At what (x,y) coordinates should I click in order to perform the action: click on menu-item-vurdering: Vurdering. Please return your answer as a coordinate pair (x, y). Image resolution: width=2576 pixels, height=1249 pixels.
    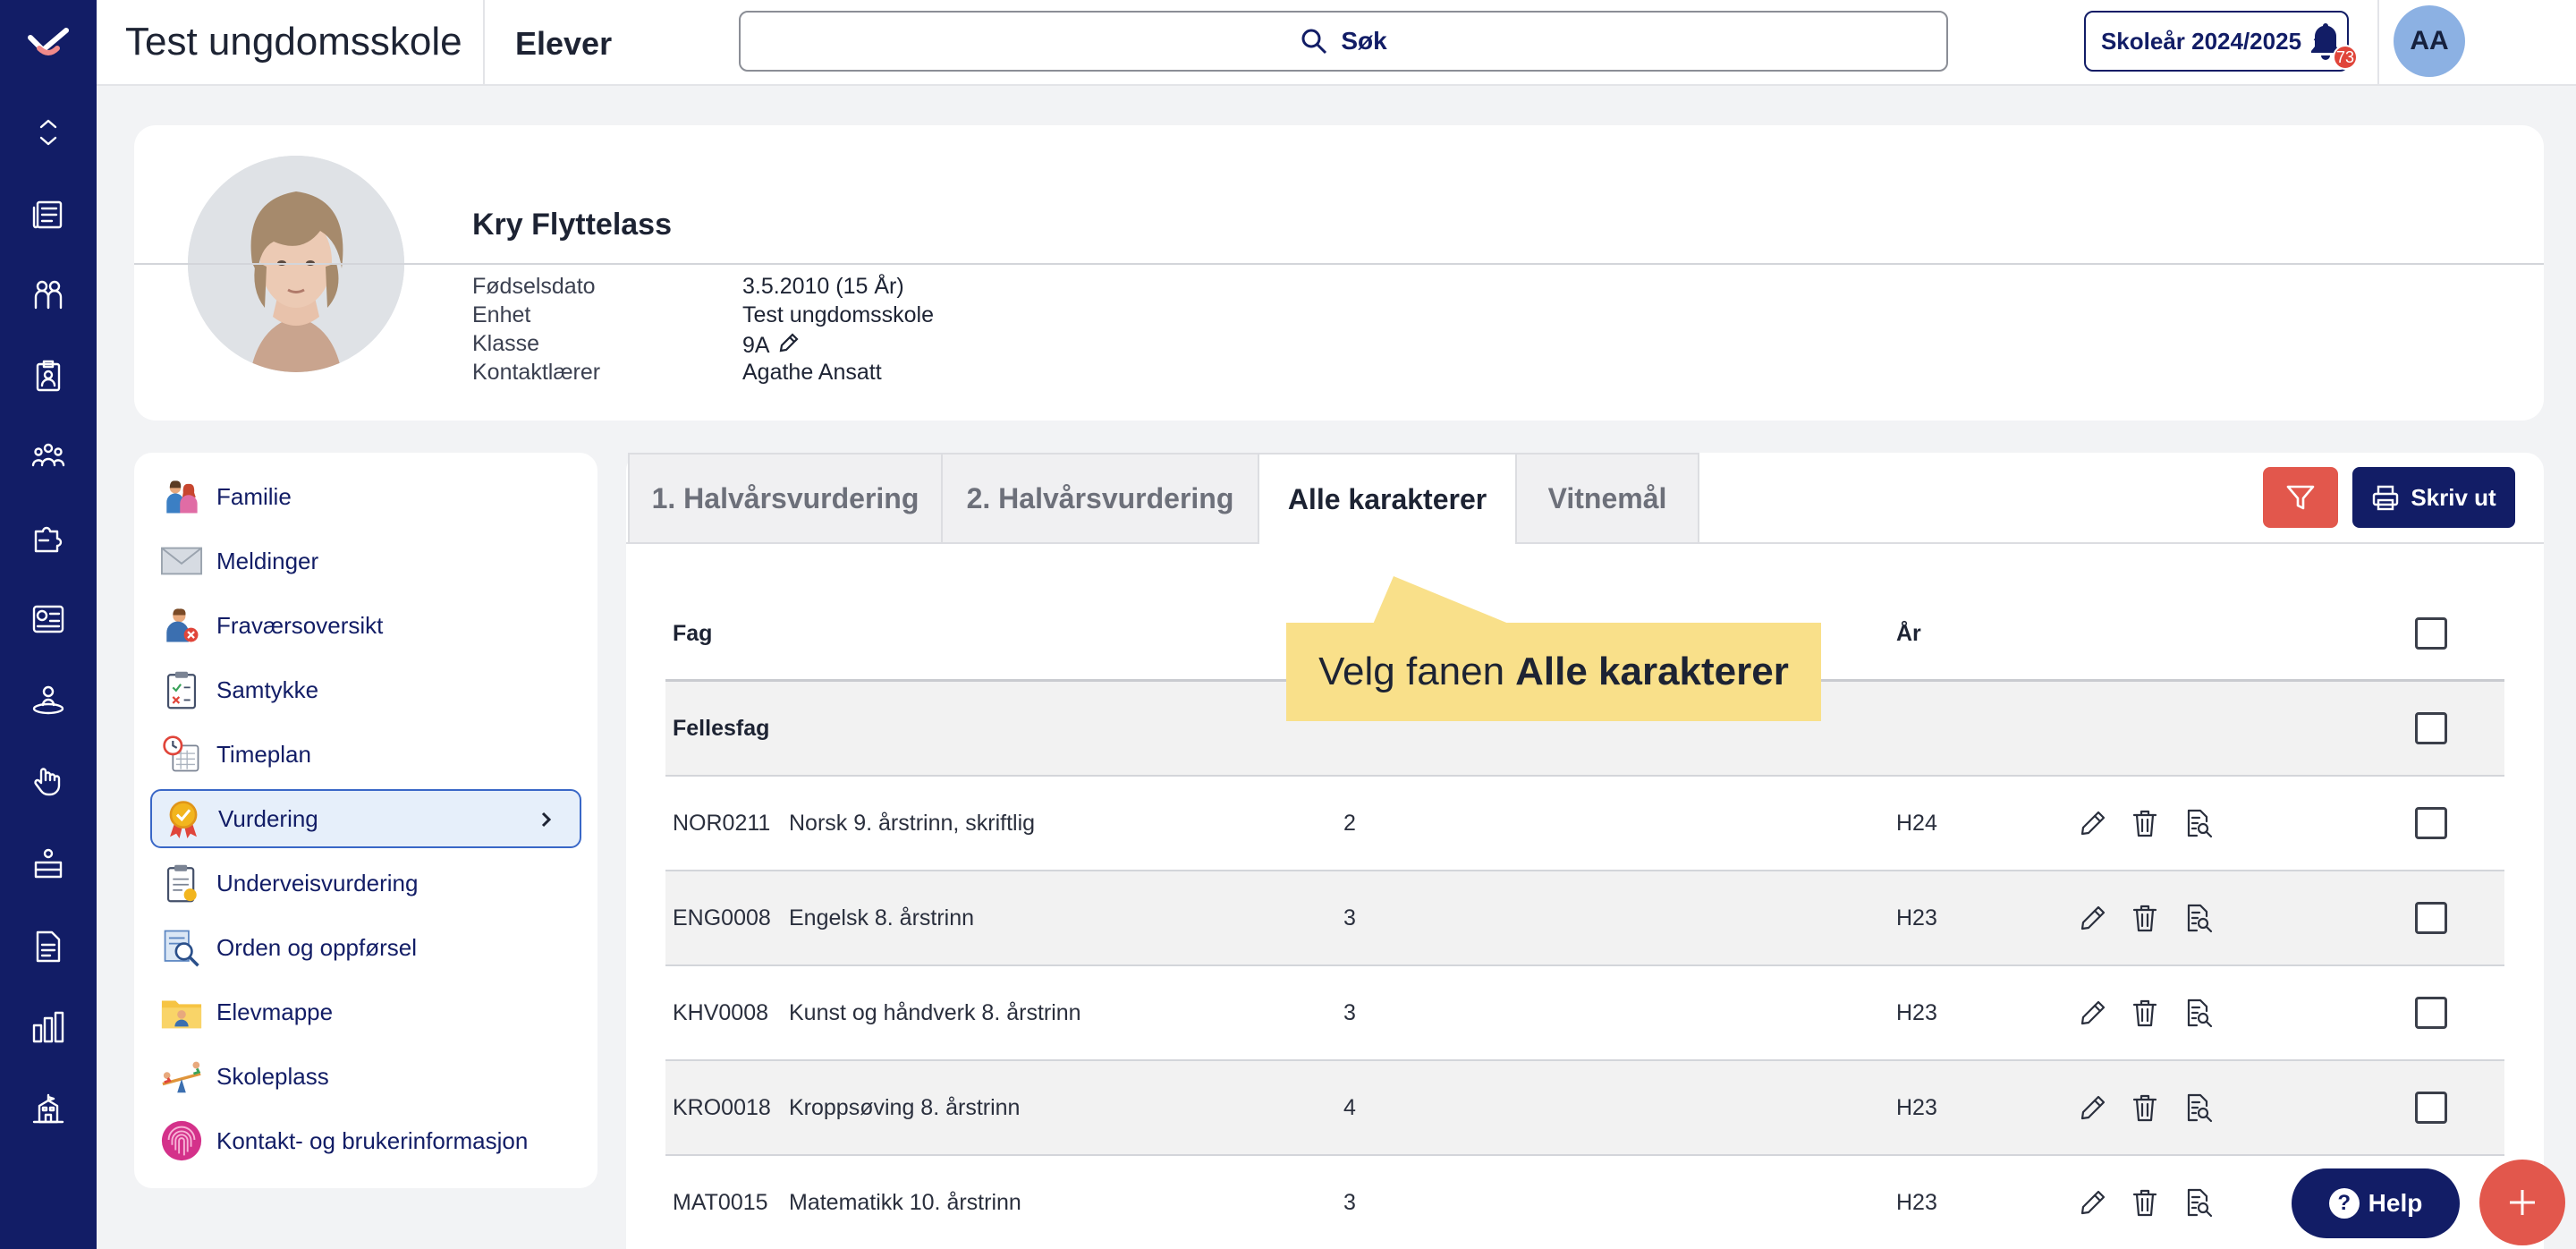
    Looking at the image, I should click on (365, 818).